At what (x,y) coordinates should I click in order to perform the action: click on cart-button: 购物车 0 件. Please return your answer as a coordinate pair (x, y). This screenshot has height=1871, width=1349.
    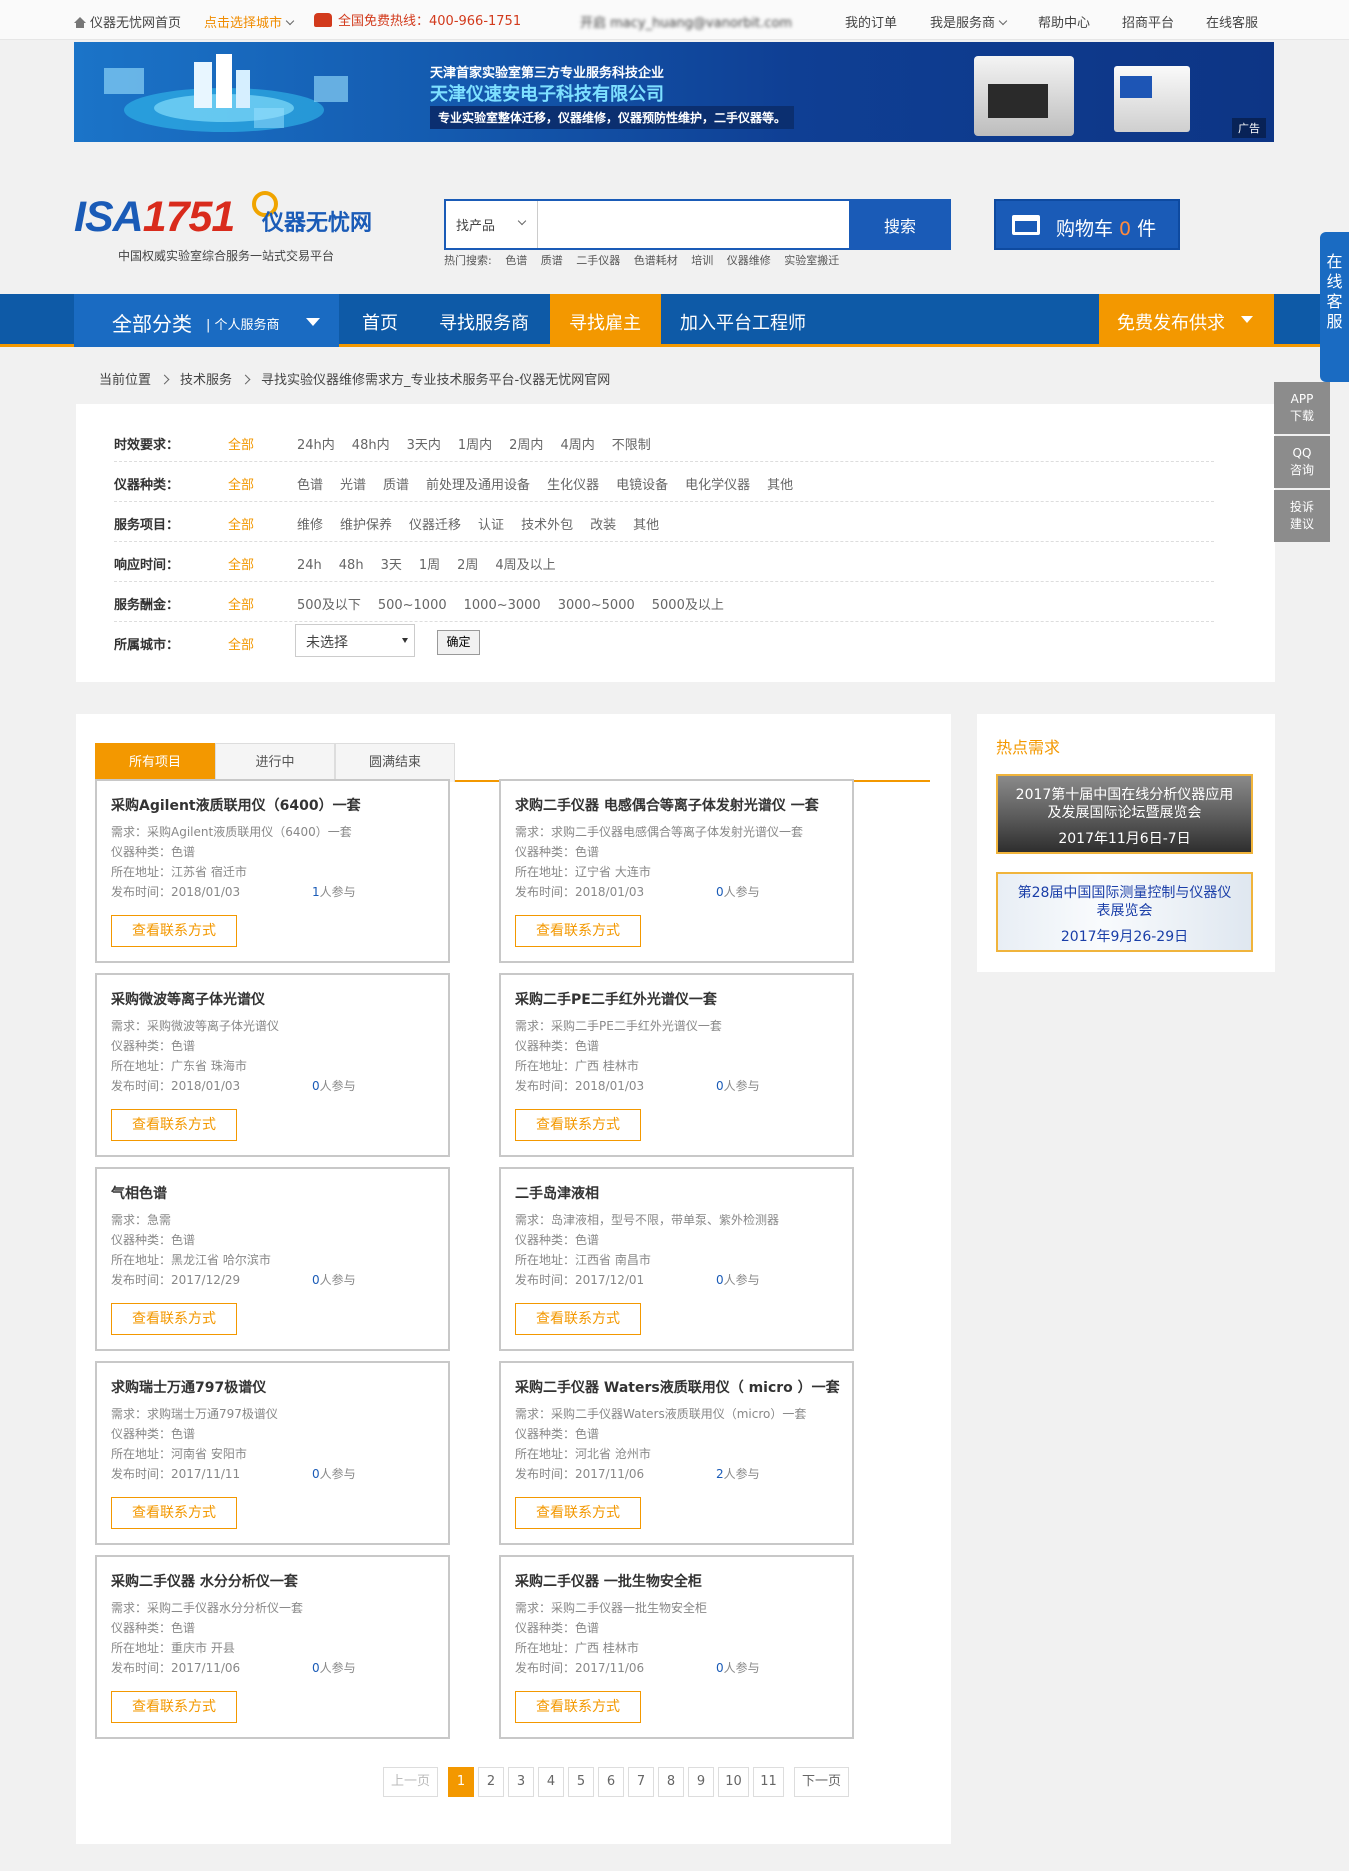
    Looking at the image, I should click on (1087, 224).